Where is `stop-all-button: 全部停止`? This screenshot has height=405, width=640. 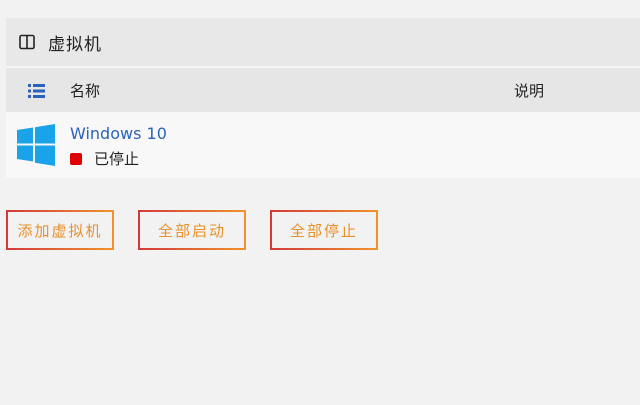 stop-all-button: 全部停止 is located at coordinates (324, 230).